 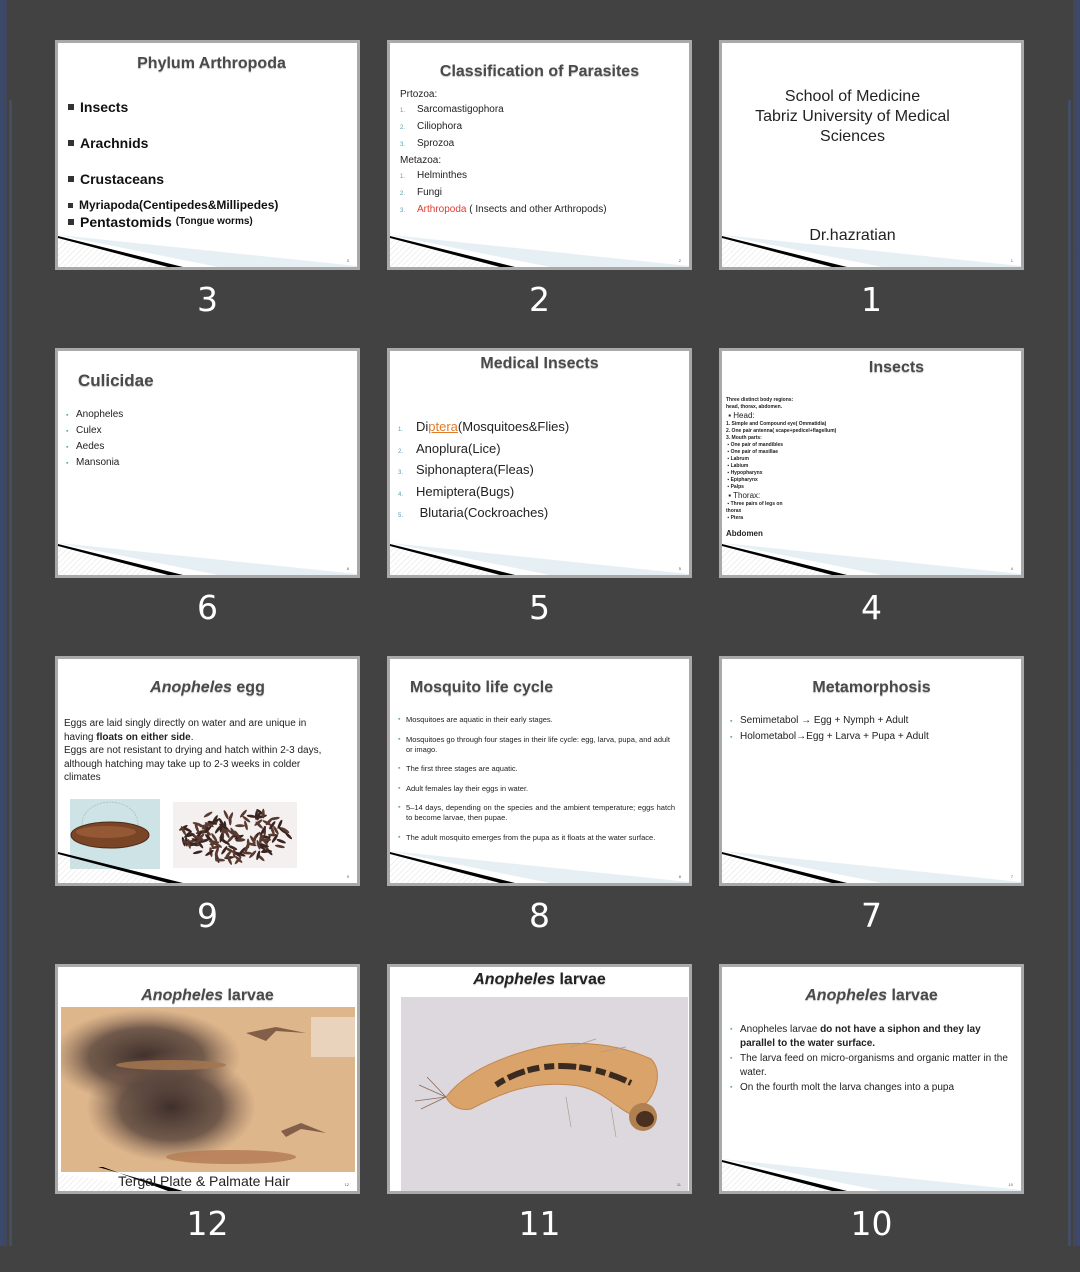 I want to click on slide-number-label: 5, so click(x=539, y=607).